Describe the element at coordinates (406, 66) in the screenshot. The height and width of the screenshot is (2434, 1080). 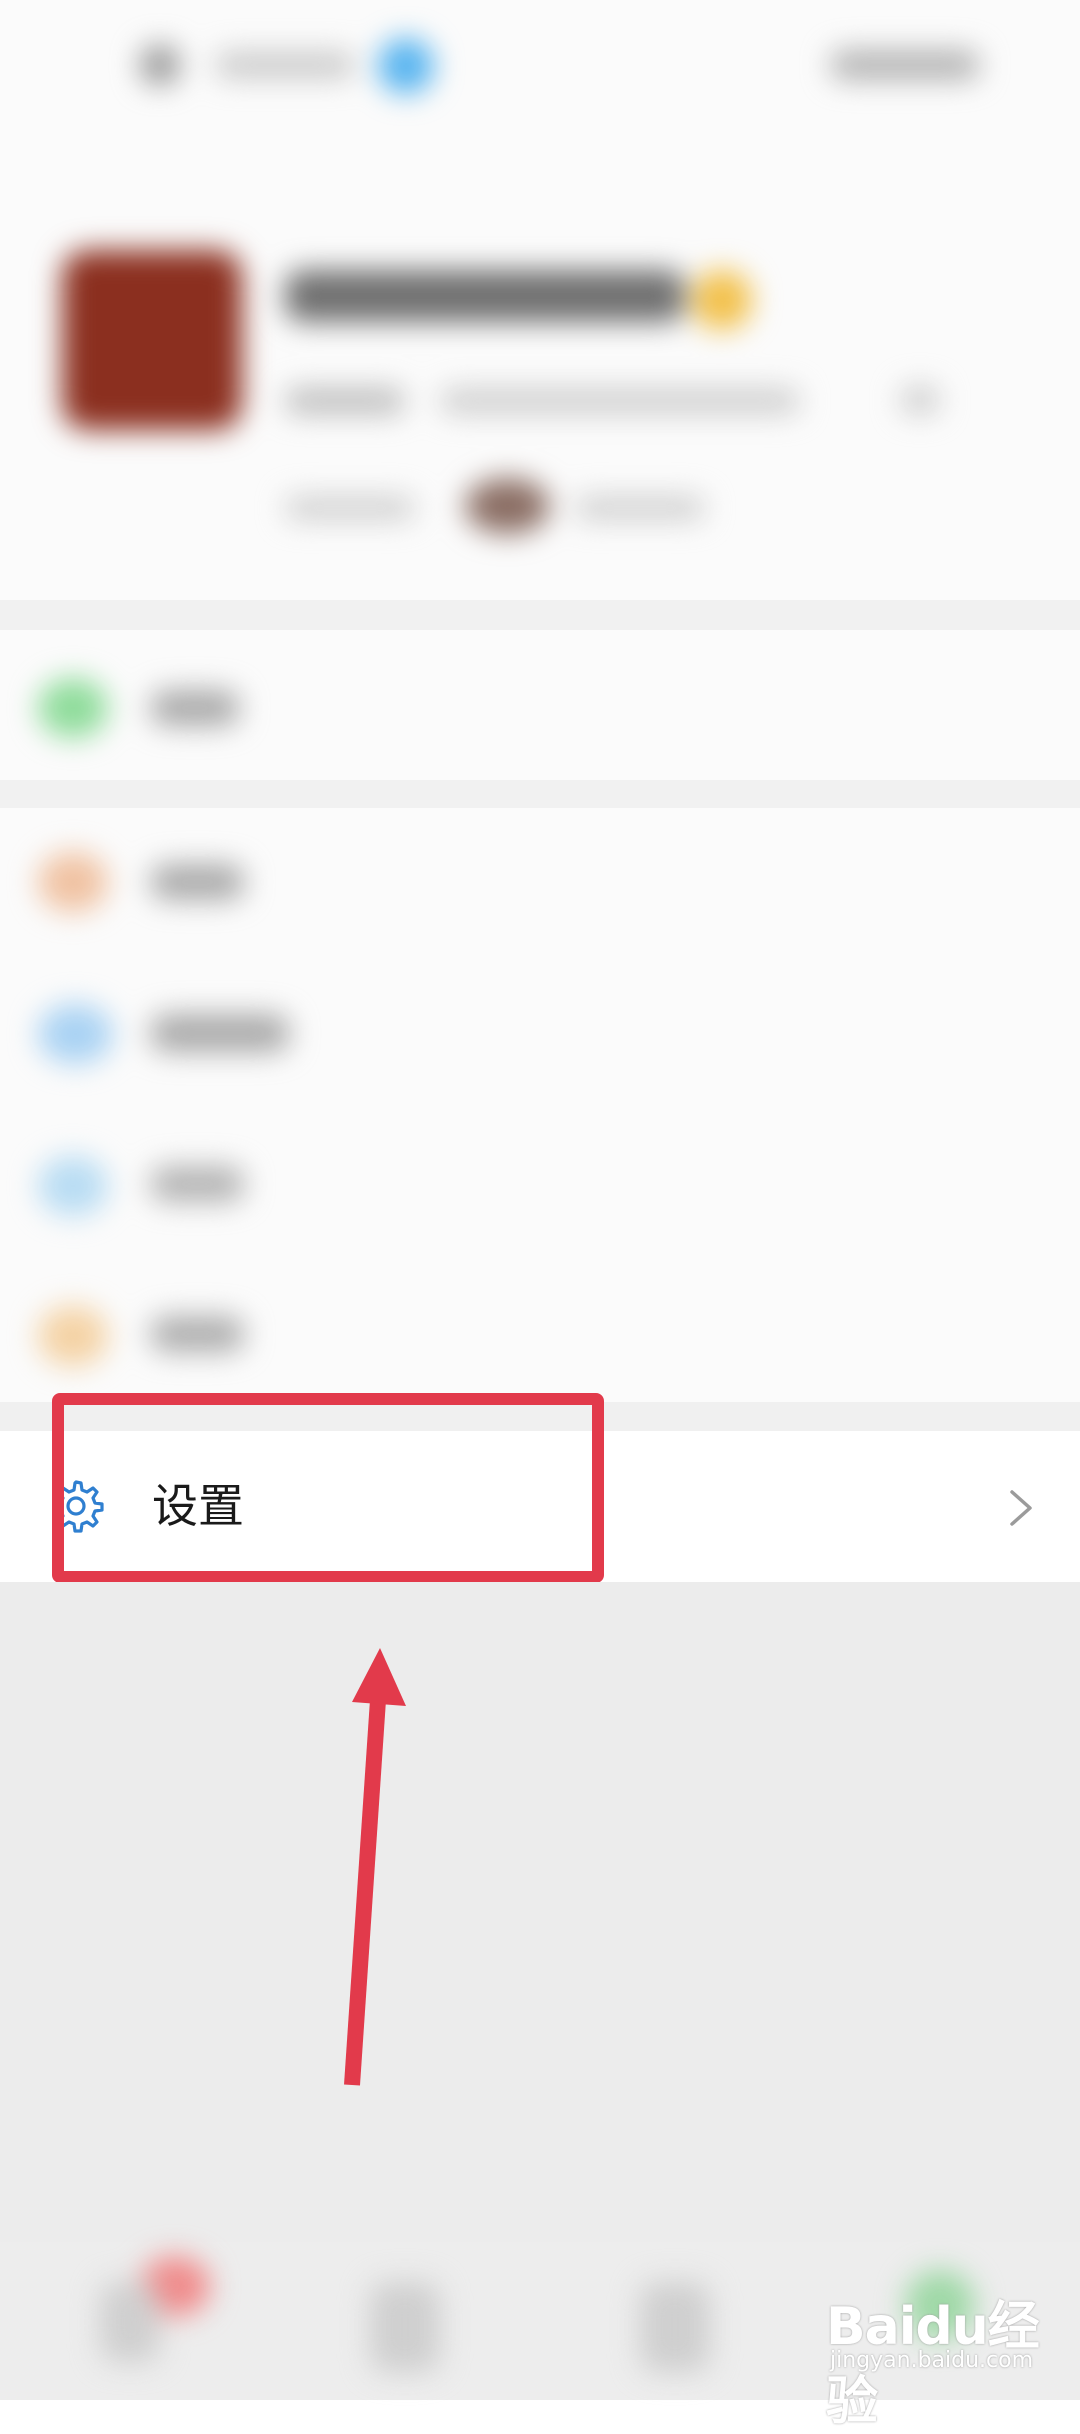
I see `badge-icon` at that location.